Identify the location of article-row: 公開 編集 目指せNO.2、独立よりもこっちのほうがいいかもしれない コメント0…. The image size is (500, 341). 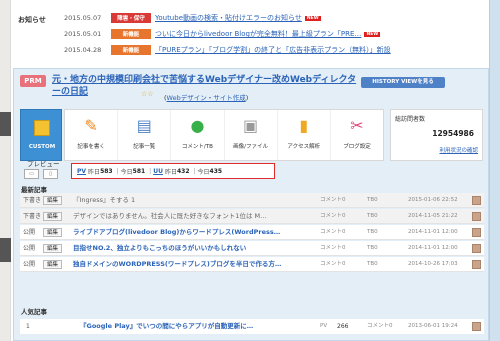
(252, 248).